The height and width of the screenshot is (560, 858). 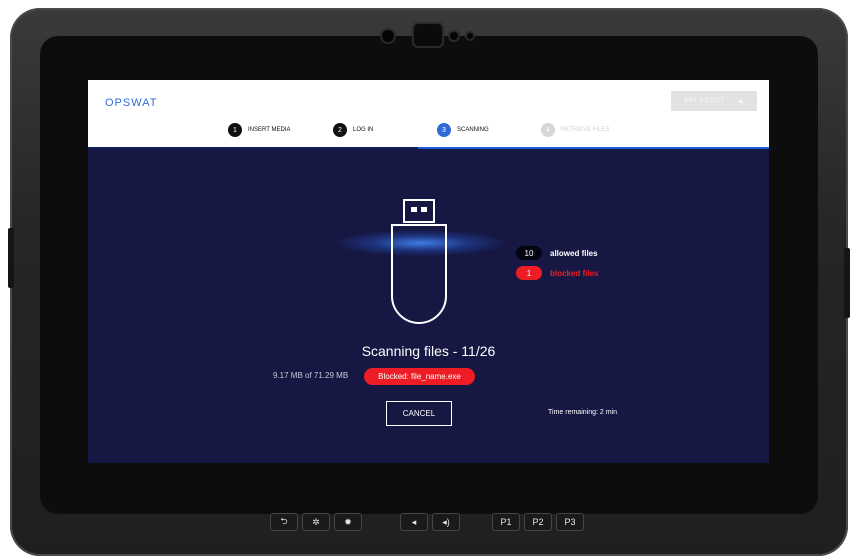 I want to click on blocked-count-badge: 1, so click(x=529, y=273).